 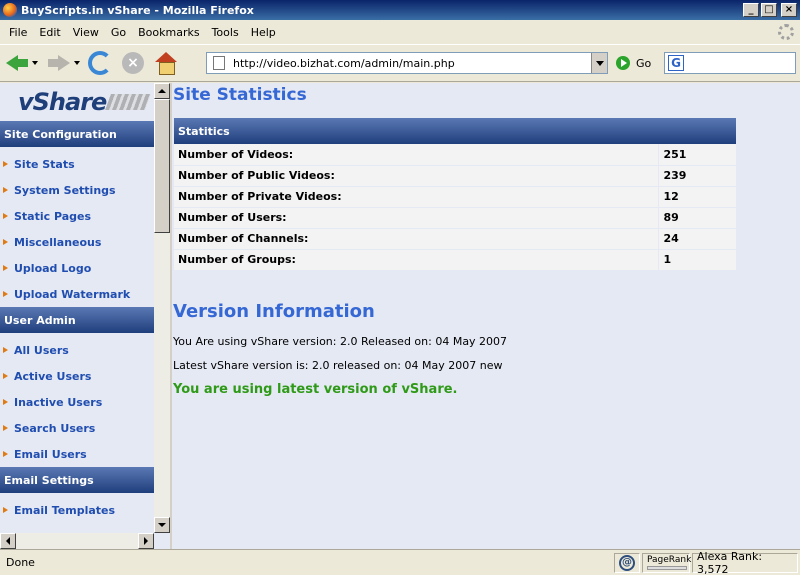 I want to click on maximize-button: □, so click(x=769, y=10).